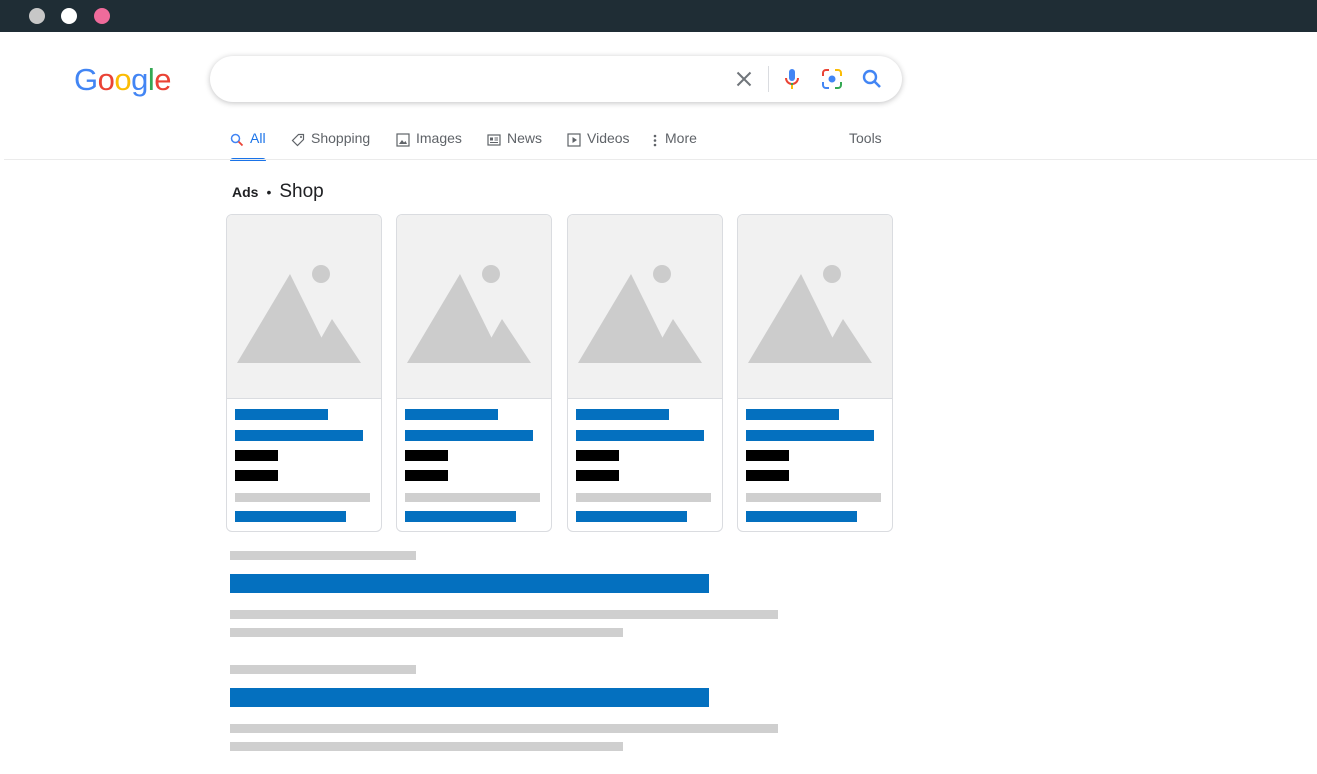  I want to click on tag-icon, so click(298, 140).